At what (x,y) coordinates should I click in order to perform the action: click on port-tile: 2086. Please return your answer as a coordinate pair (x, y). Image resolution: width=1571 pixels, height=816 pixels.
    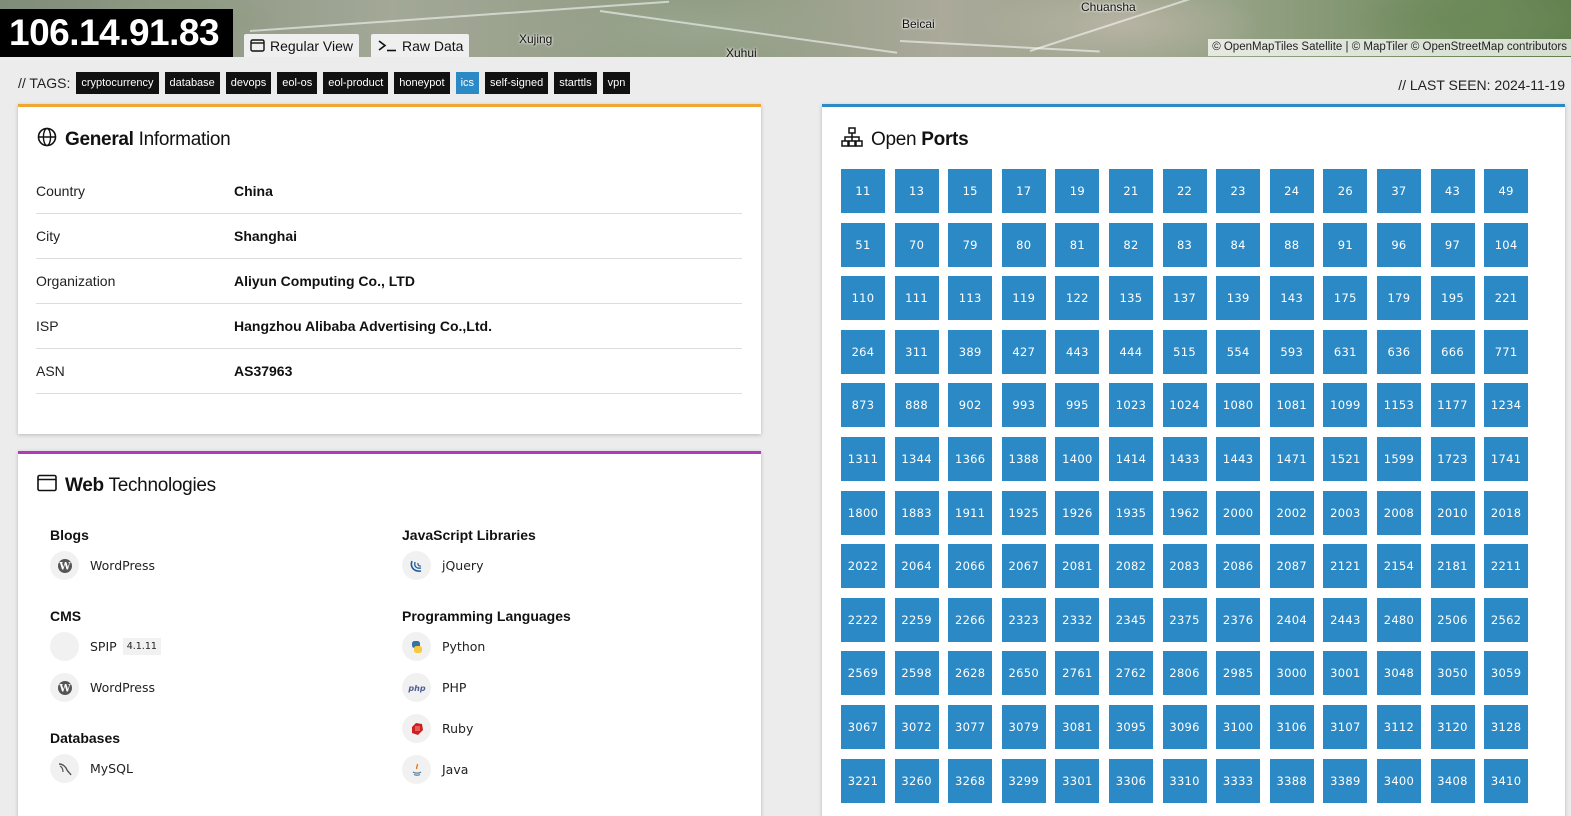
    Looking at the image, I should click on (1238, 566).